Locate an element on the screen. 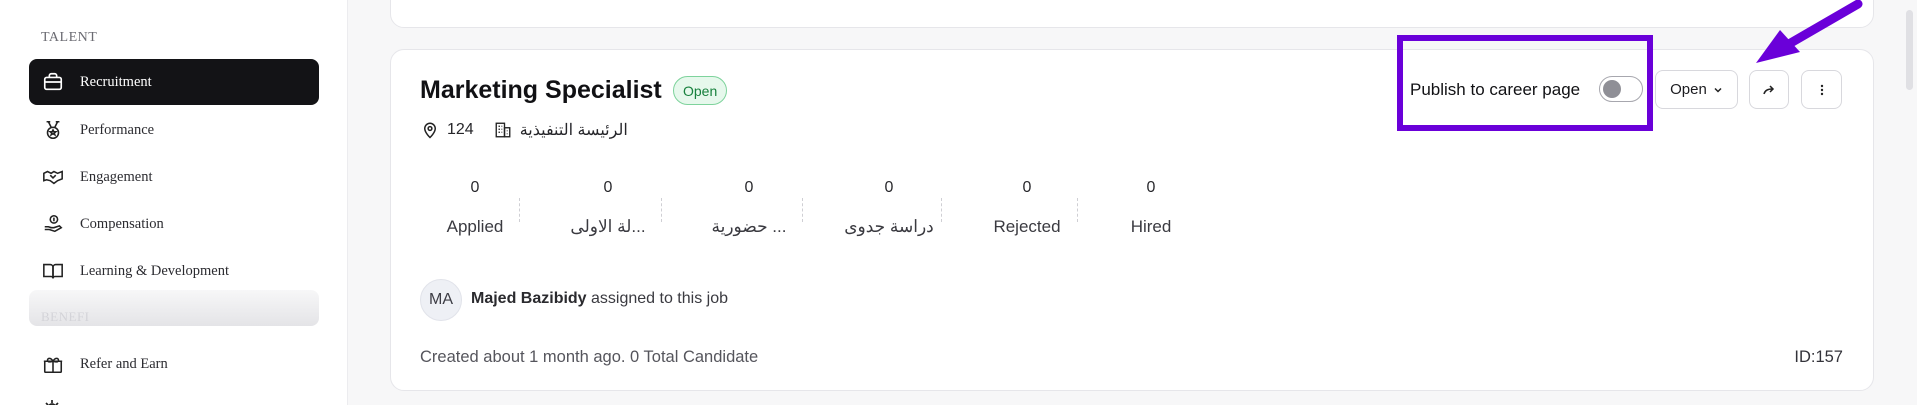 The width and height of the screenshot is (1917, 405). assignee-line: Majed Bazibidy assigned to this job is located at coordinates (599, 299).